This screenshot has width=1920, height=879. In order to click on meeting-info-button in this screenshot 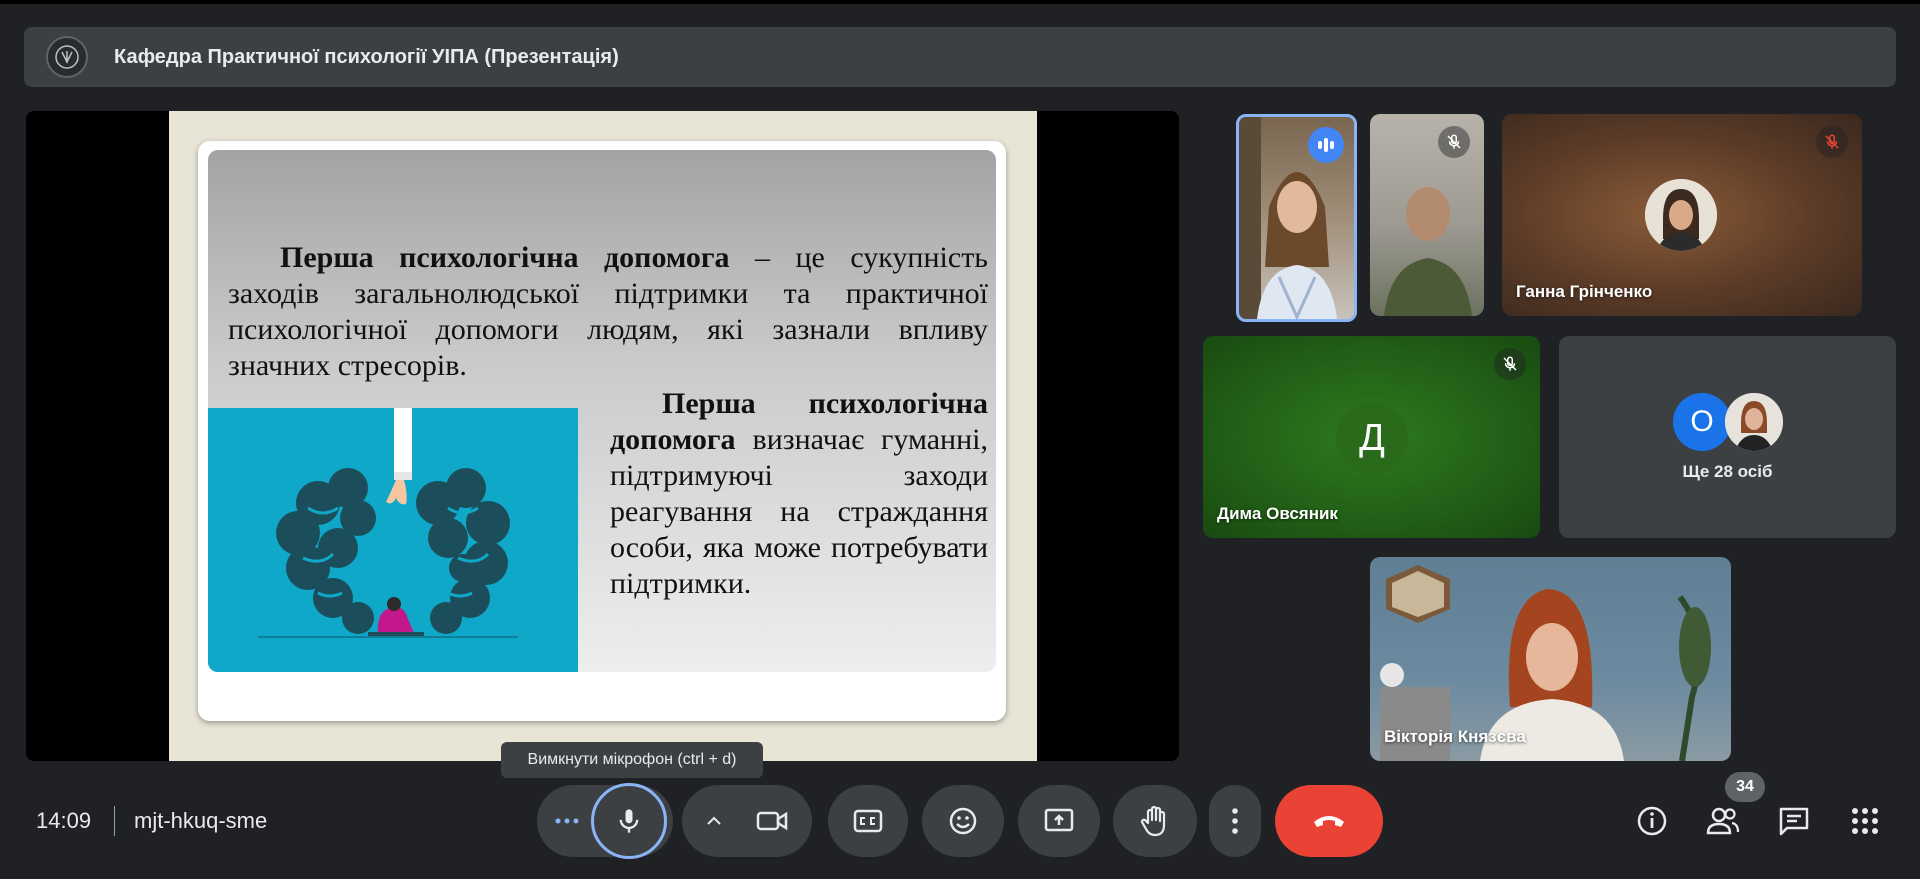, I will do `click(1652, 821)`.